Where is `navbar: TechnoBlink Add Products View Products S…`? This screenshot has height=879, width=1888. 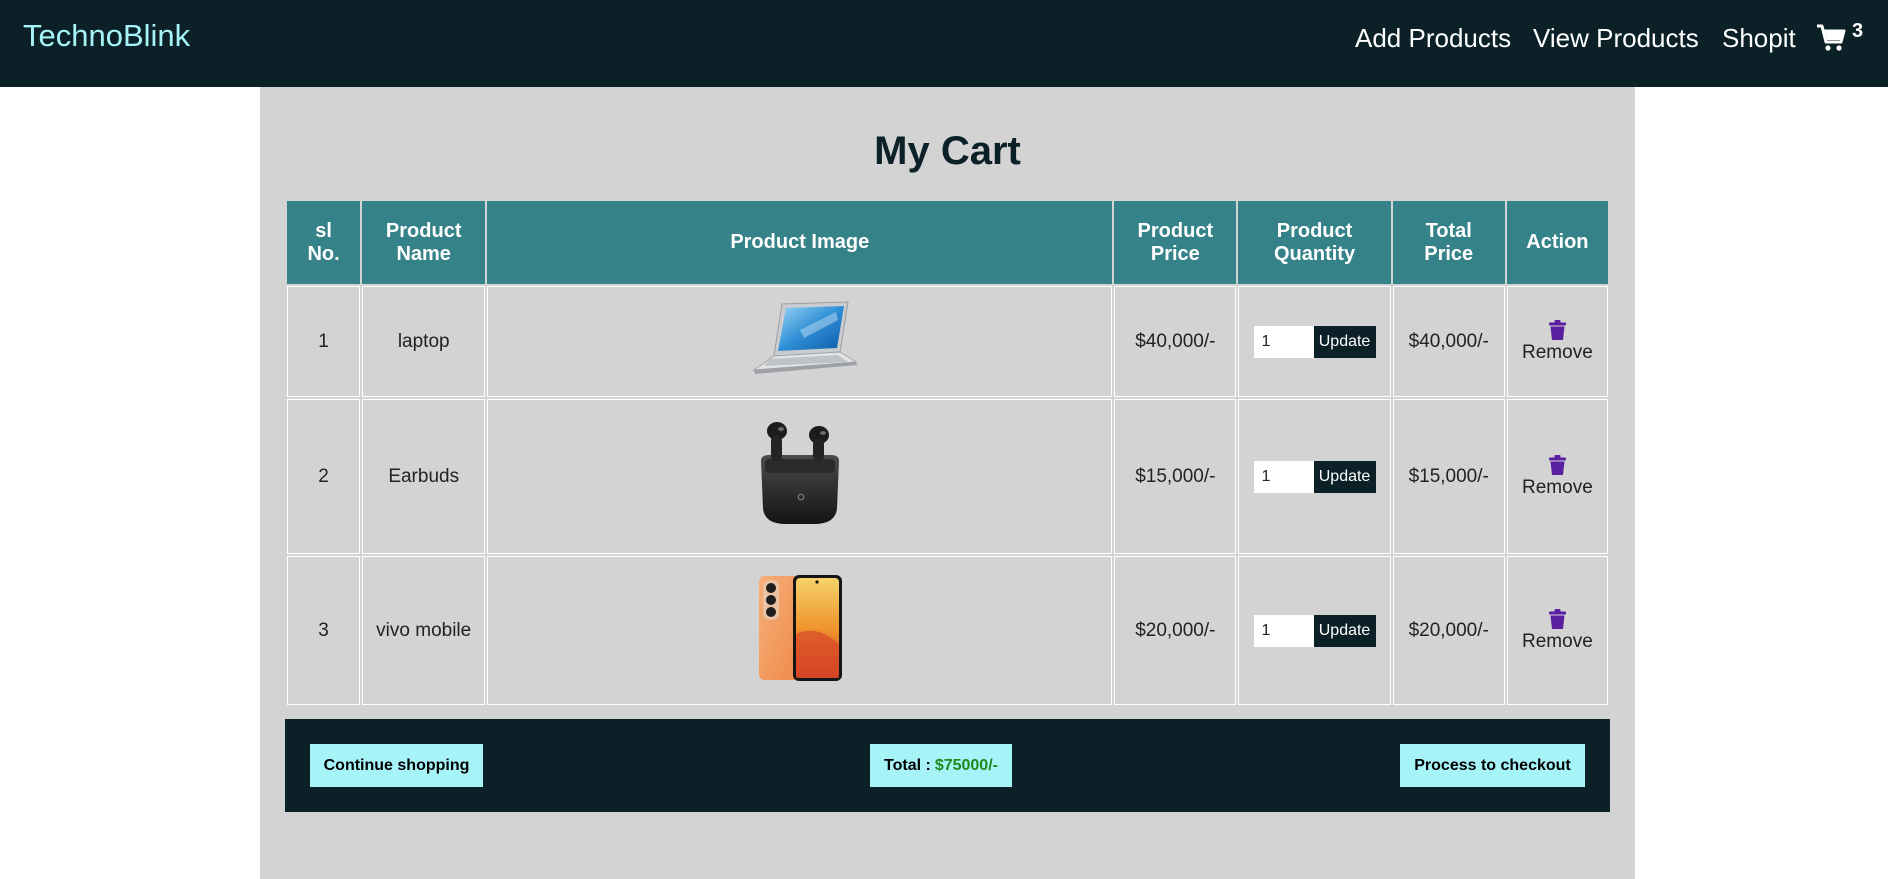 navbar: TechnoBlink Add Products View Products S… is located at coordinates (944, 43).